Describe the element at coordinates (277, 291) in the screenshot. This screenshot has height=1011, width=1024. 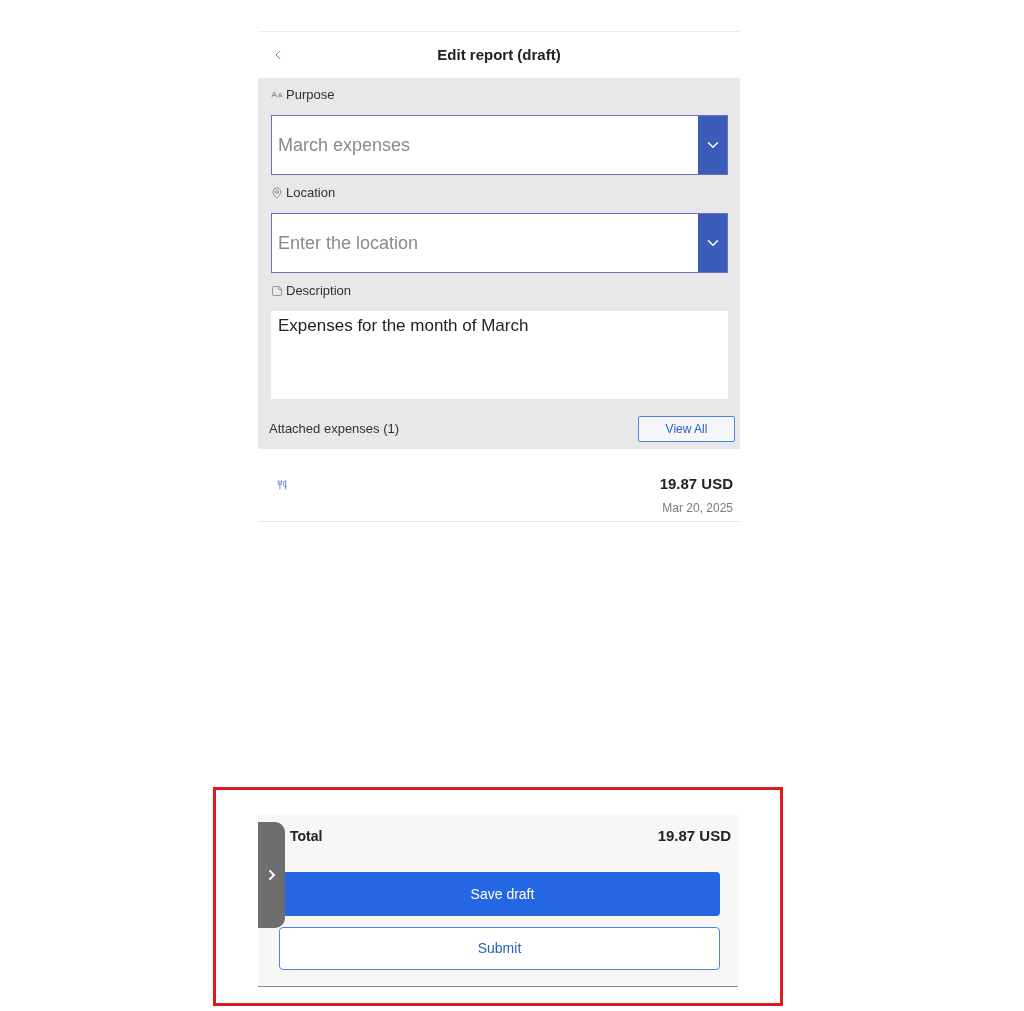
I see `note-icon` at that location.